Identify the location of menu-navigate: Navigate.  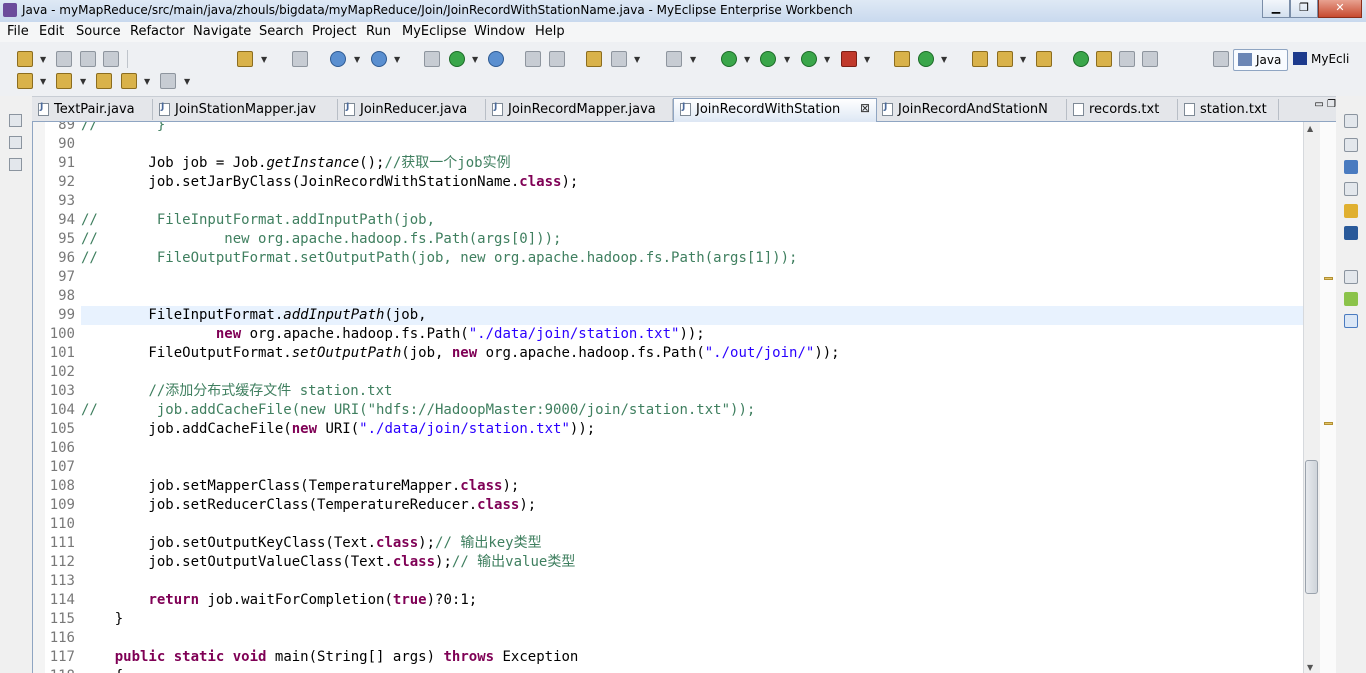
(222, 31).